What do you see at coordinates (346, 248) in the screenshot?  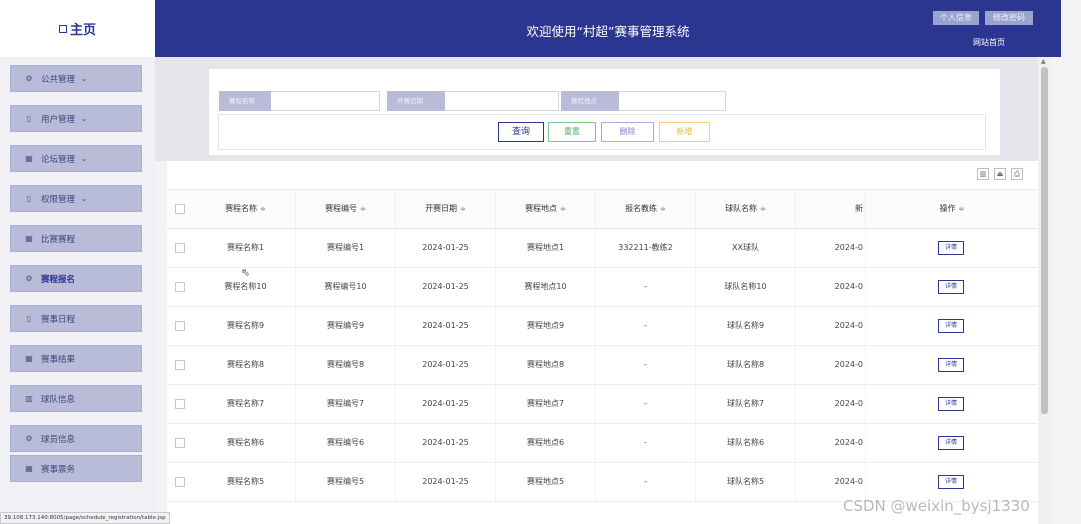 I see `table-cell: 赛程编号1` at bounding box center [346, 248].